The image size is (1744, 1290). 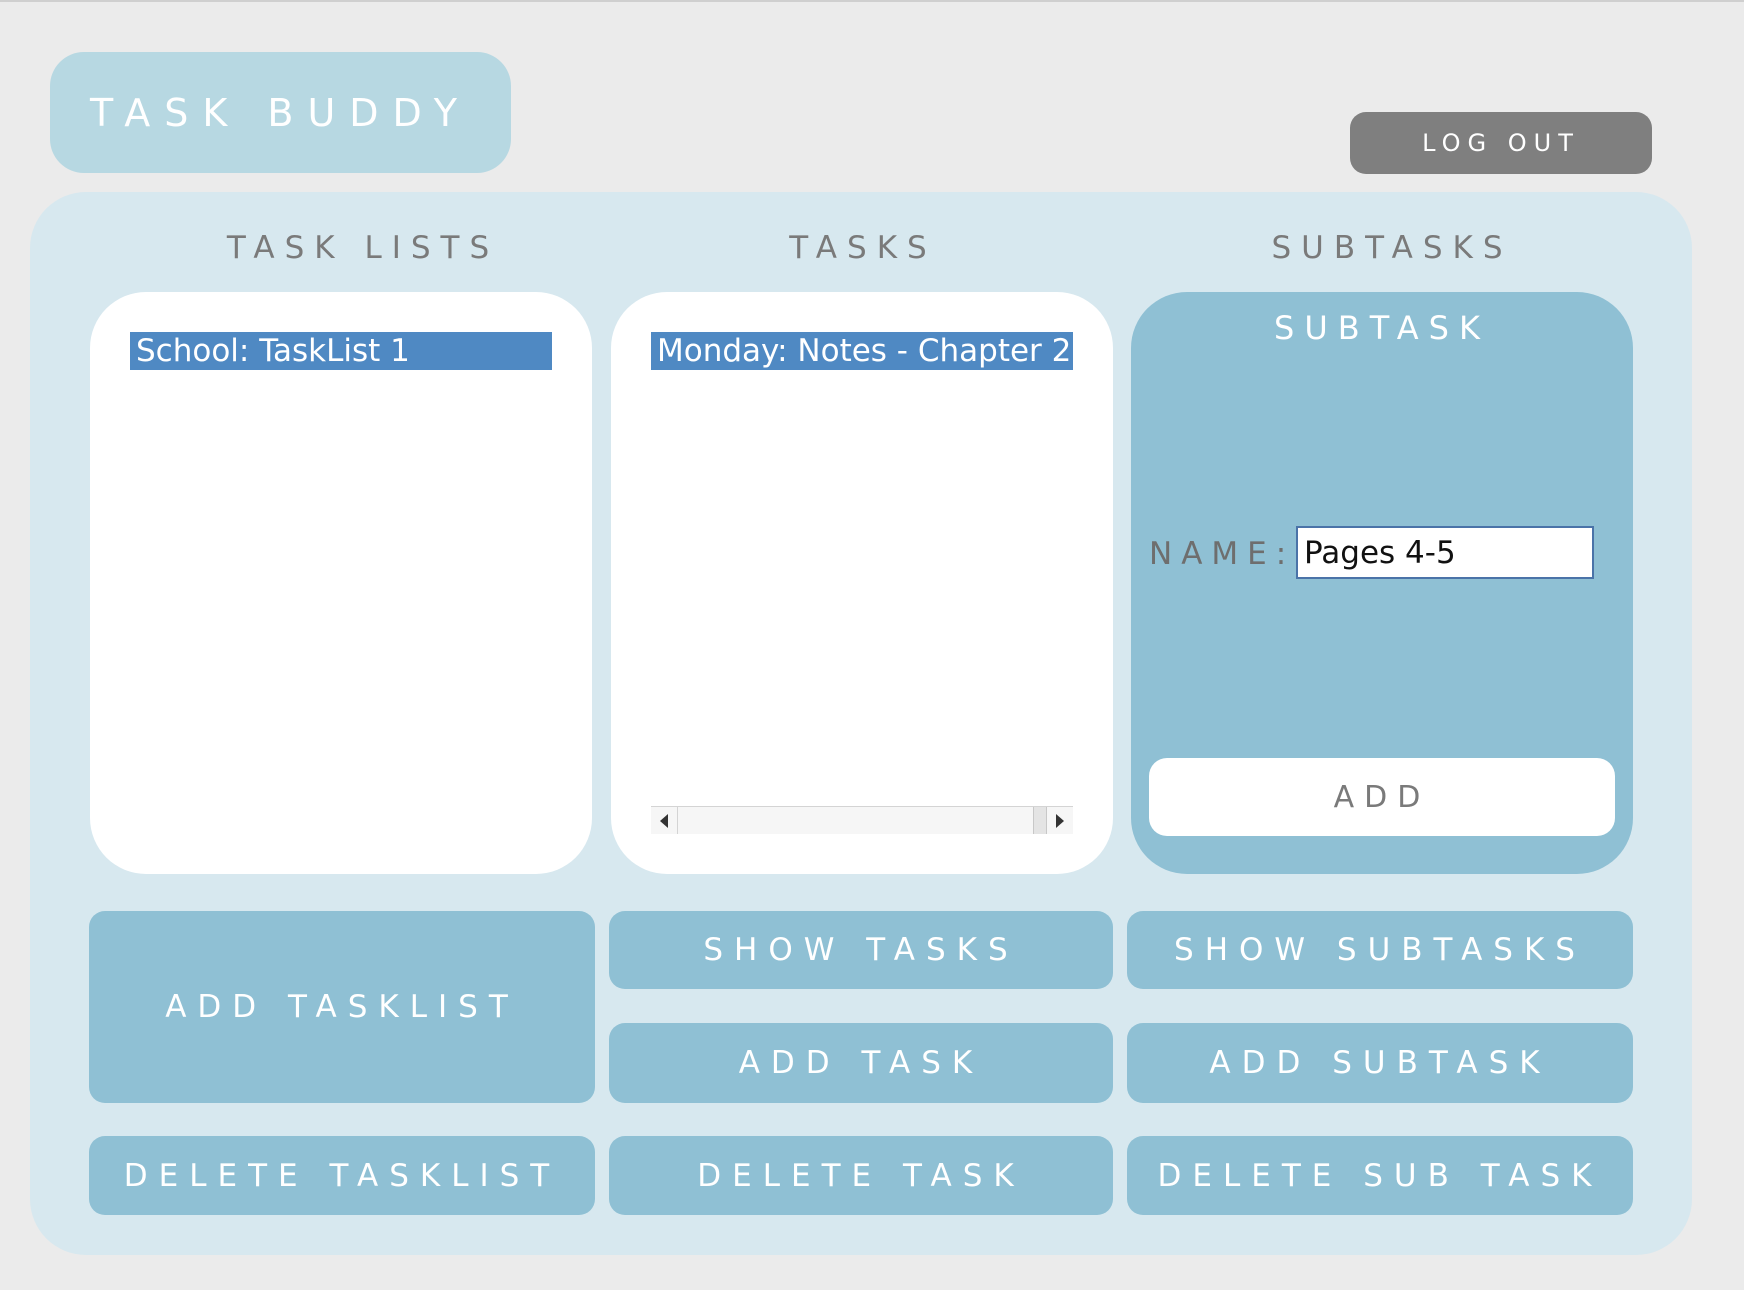 What do you see at coordinates (1445, 552) in the screenshot?
I see `subtask-name-input` at bounding box center [1445, 552].